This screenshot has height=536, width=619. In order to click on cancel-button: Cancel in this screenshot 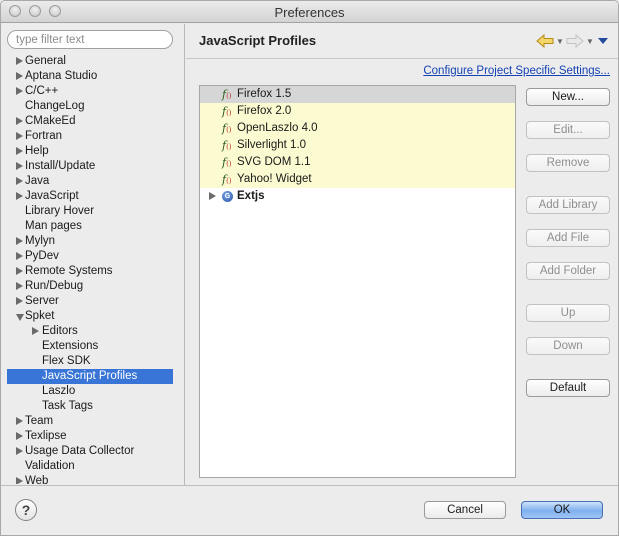, I will do `click(465, 510)`.